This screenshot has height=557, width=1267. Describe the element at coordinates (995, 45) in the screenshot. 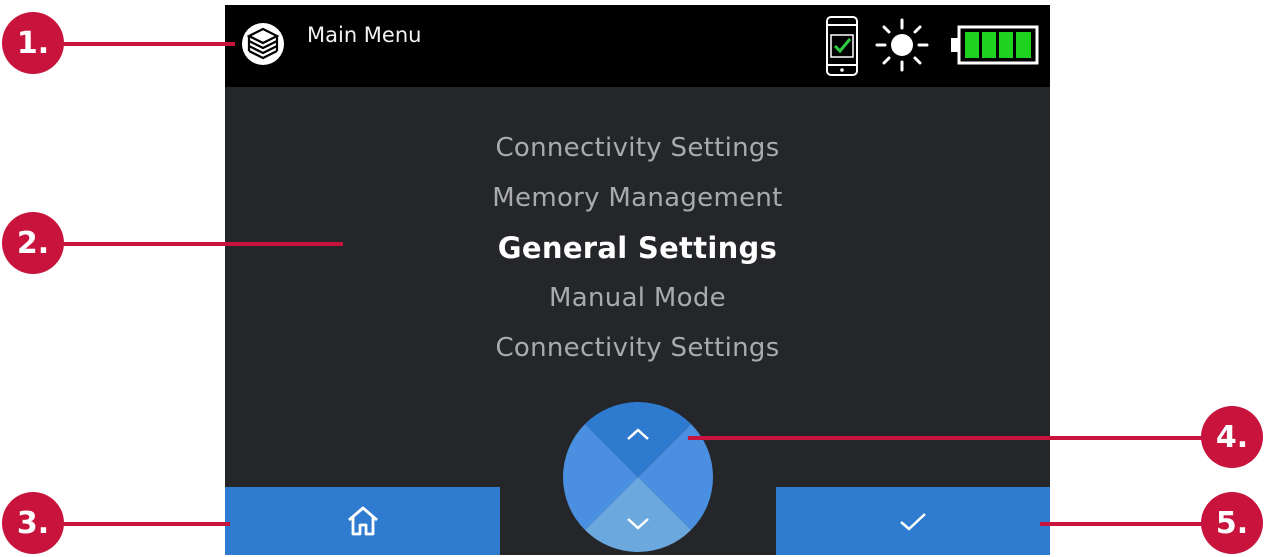

I see `battery-full-icon` at that location.